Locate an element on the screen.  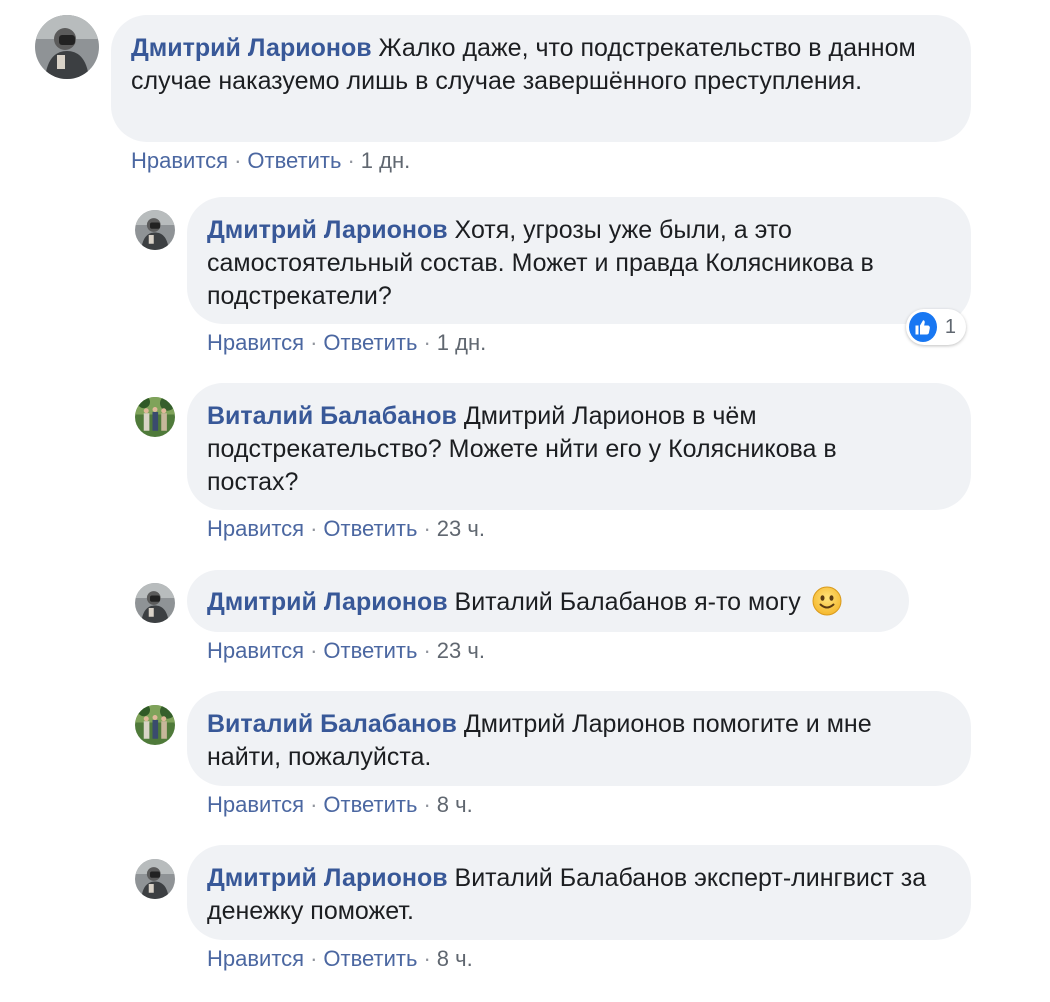
like-icon is located at coordinates (923, 327).